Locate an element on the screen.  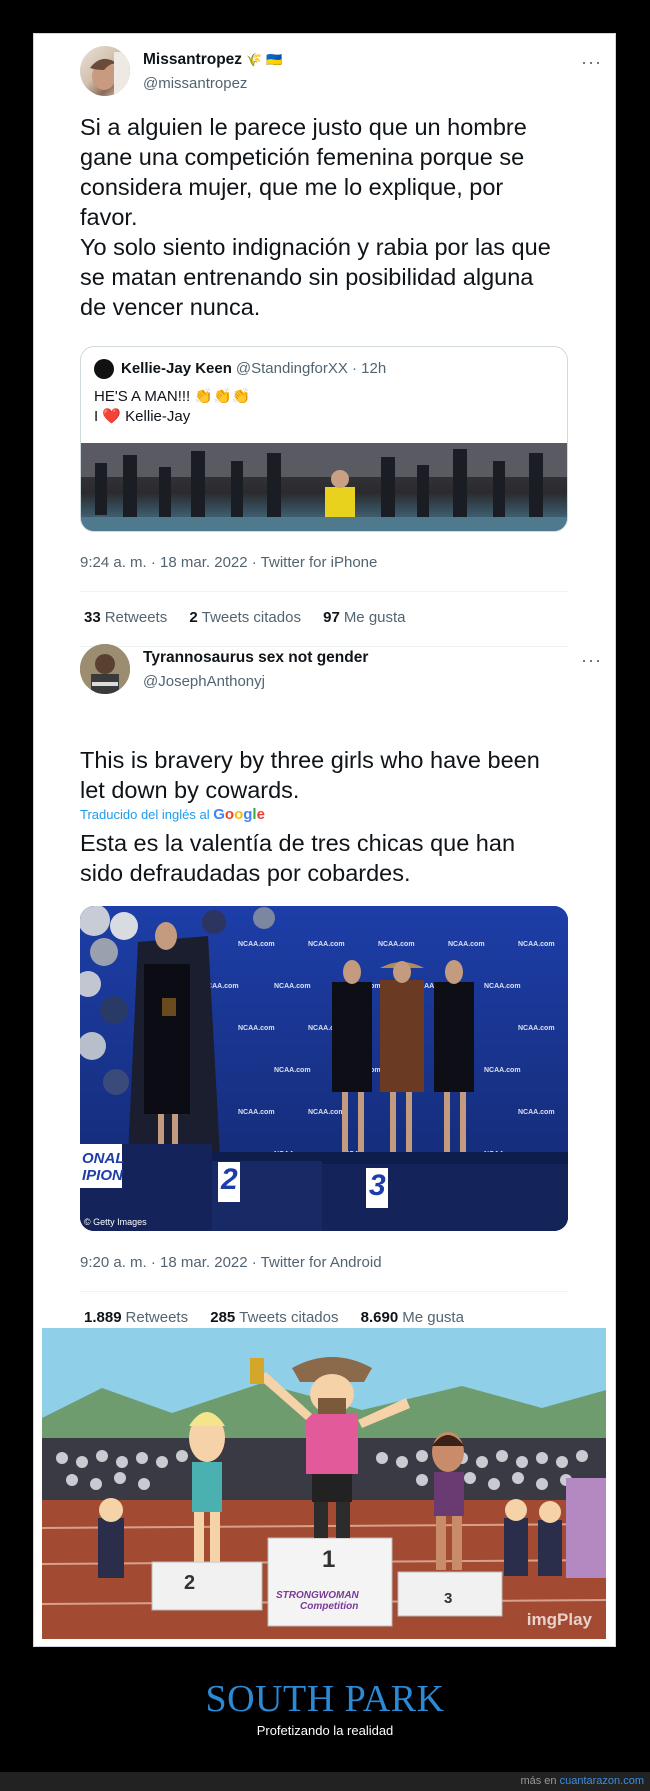
display-name: Missantropez 🌾 🇺🇦 is located at coordinates (212, 60).